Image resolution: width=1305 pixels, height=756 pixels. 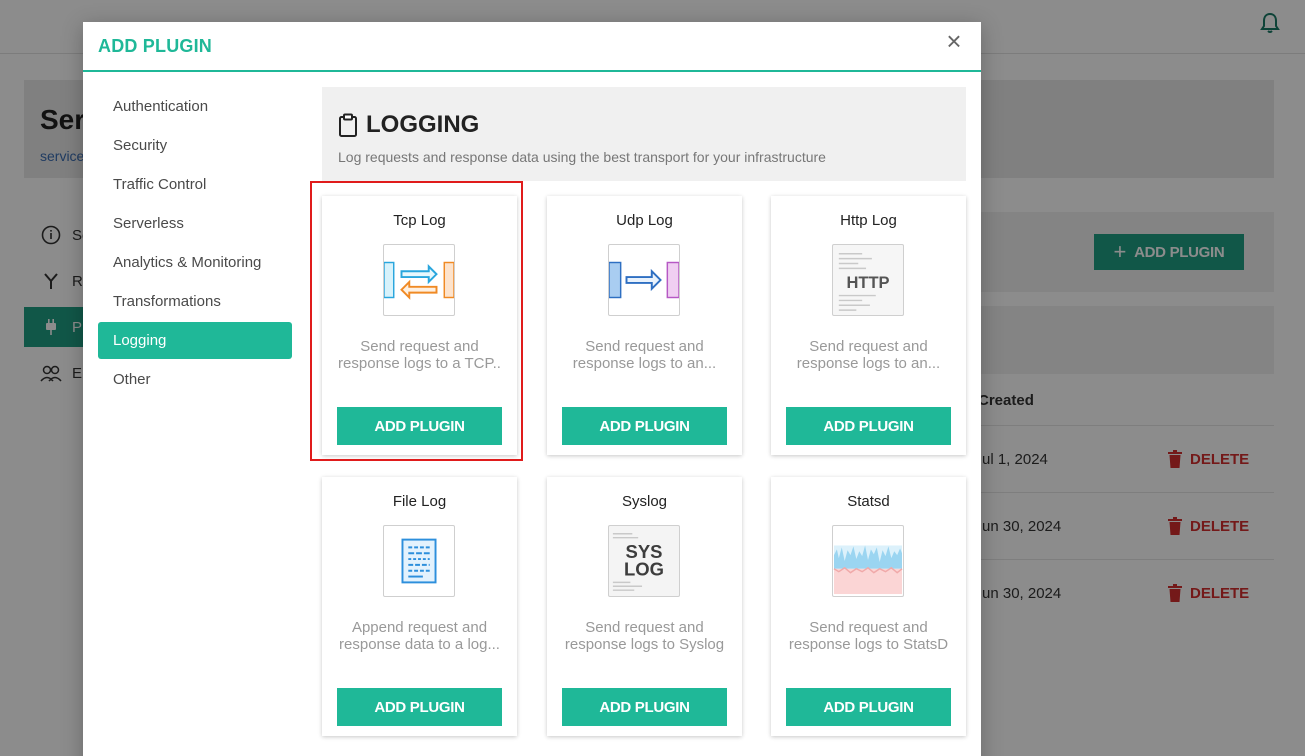 I want to click on plugin-name: Udp Log, so click(x=644, y=220).